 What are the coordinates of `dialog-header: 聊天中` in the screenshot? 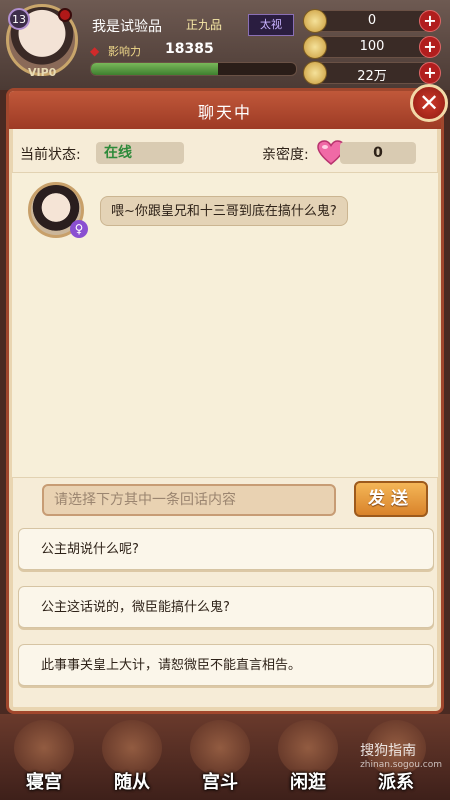 It's located at (225, 110).